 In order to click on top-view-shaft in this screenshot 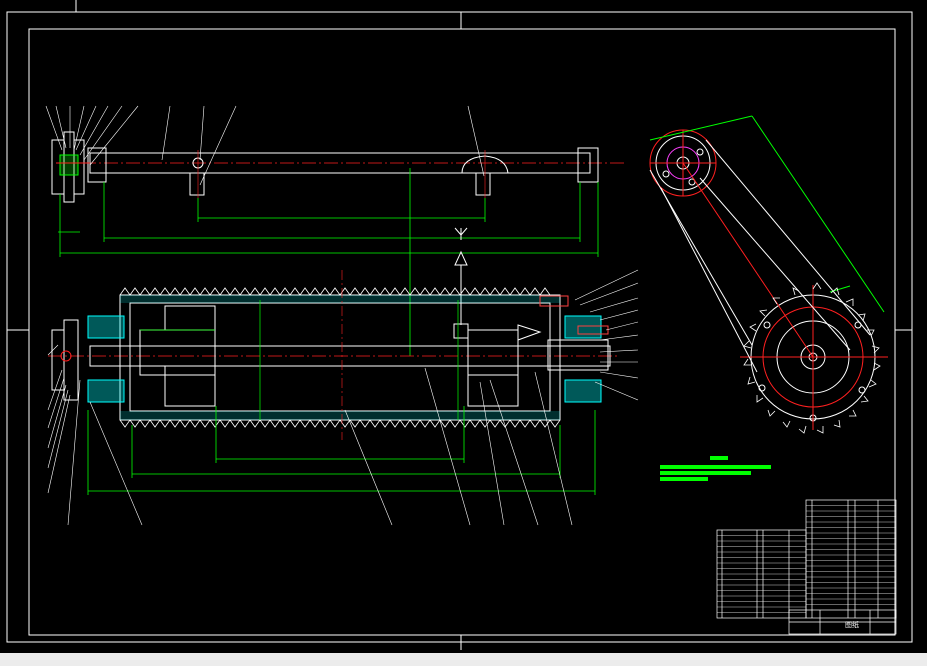, I will do `click(342, 172)`.